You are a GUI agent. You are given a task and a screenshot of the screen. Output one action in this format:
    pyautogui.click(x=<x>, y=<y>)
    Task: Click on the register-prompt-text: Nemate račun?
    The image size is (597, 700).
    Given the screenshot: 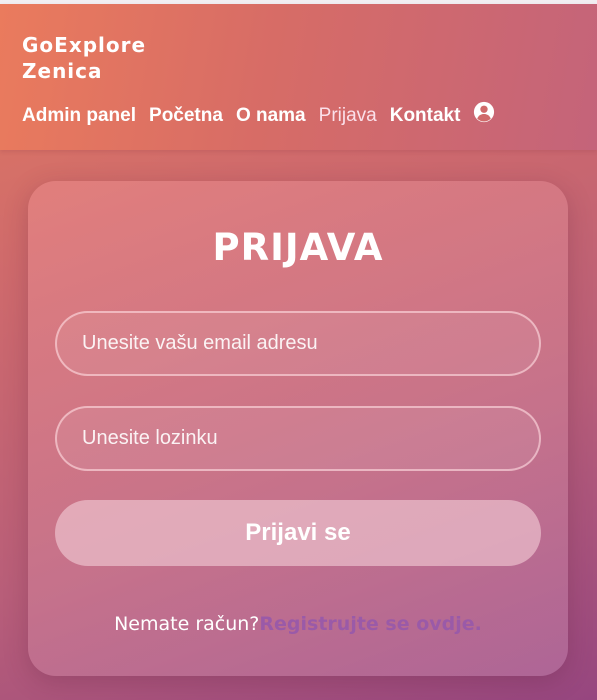 What is the action you would take?
    pyautogui.click(x=187, y=624)
    